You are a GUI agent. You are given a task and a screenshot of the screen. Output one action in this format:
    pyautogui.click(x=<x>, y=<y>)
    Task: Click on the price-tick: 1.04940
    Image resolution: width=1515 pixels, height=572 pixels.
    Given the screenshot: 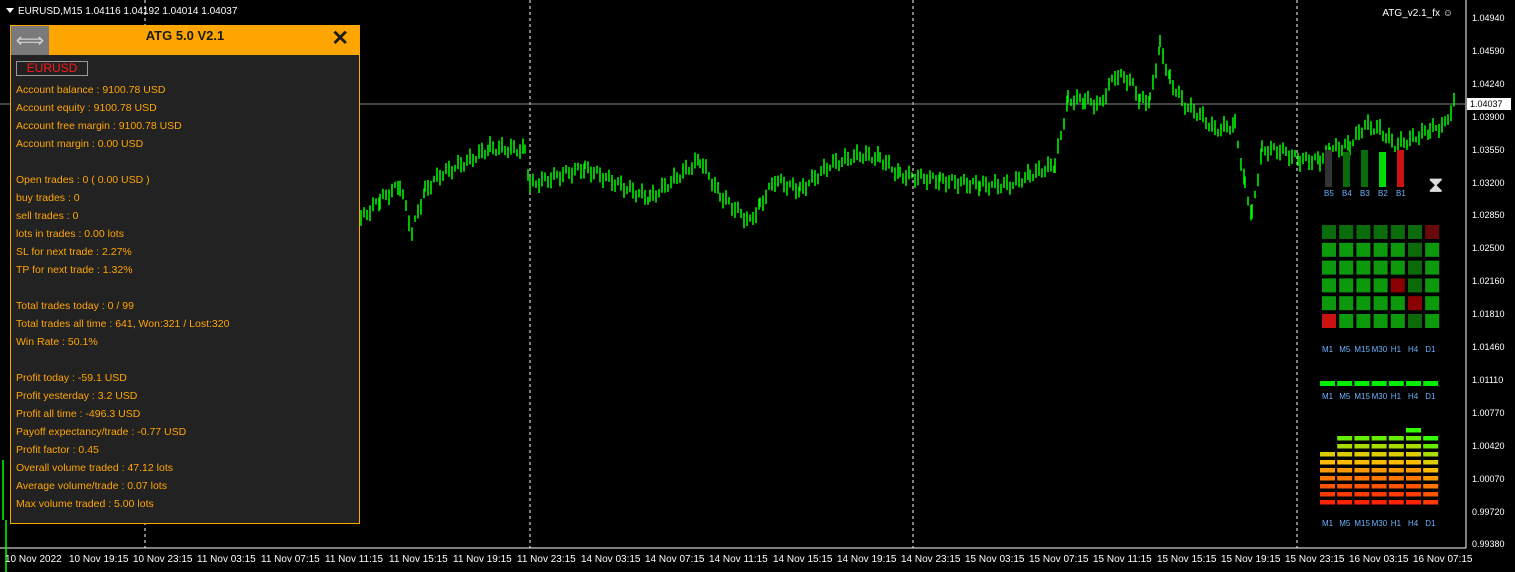 What is the action you would take?
    pyautogui.click(x=1488, y=18)
    